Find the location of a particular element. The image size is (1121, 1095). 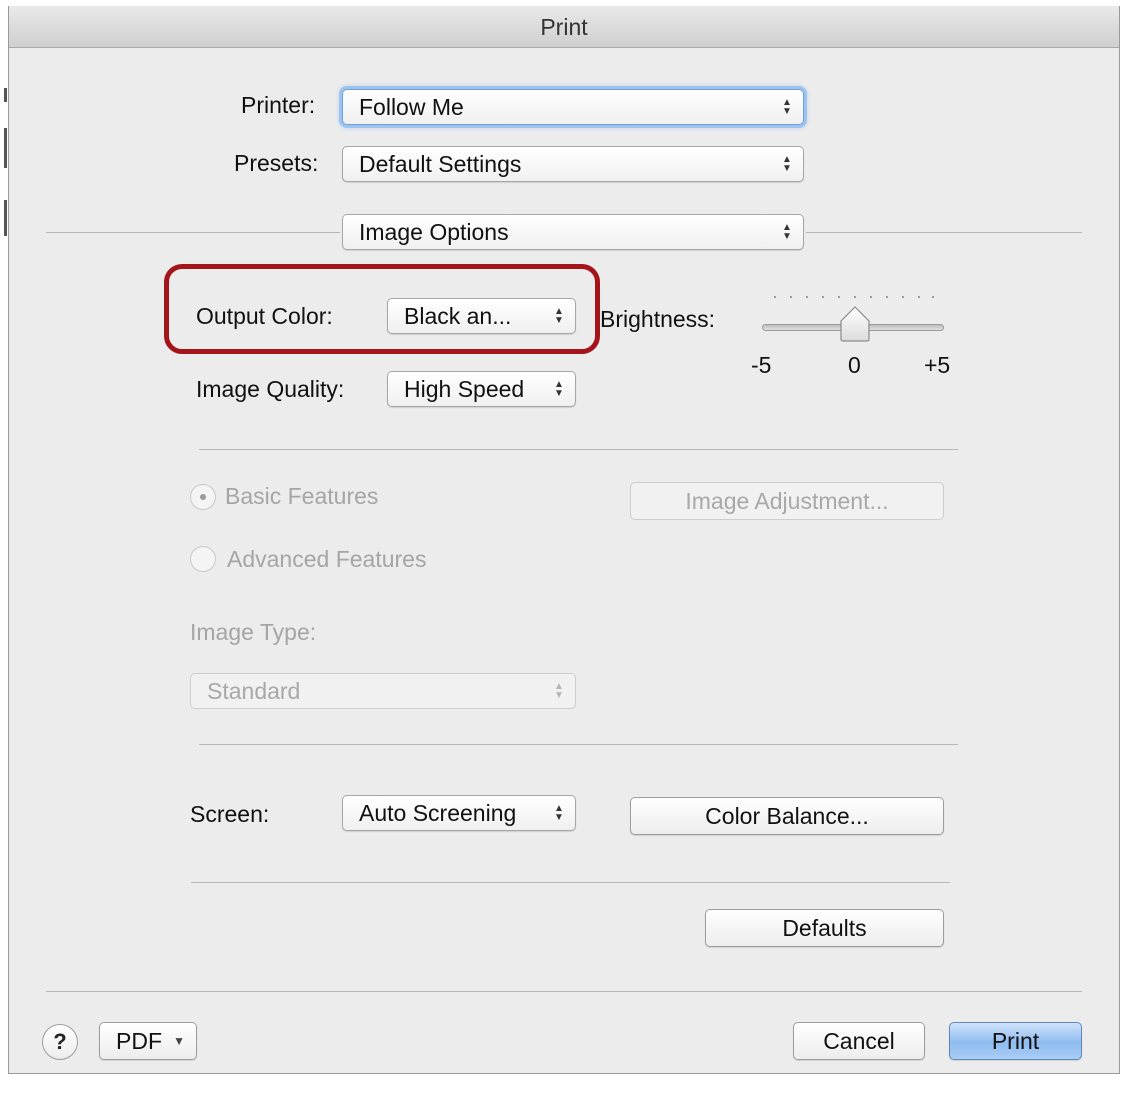

defaults-button: Defaults is located at coordinates (824, 928).